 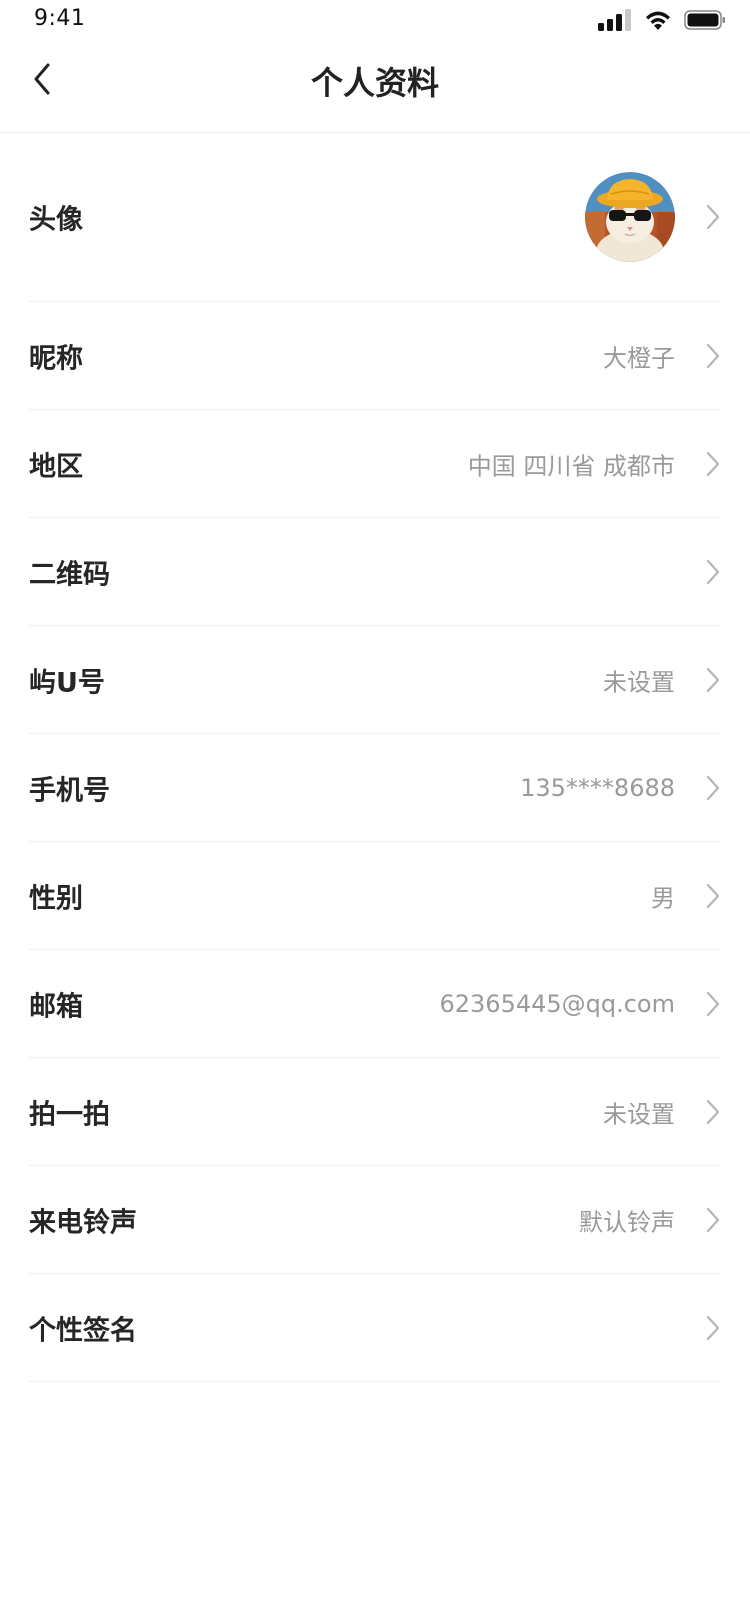 What do you see at coordinates (56, 466) in the screenshot?
I see `row-label: 地区` at bounding box center [56, 466].